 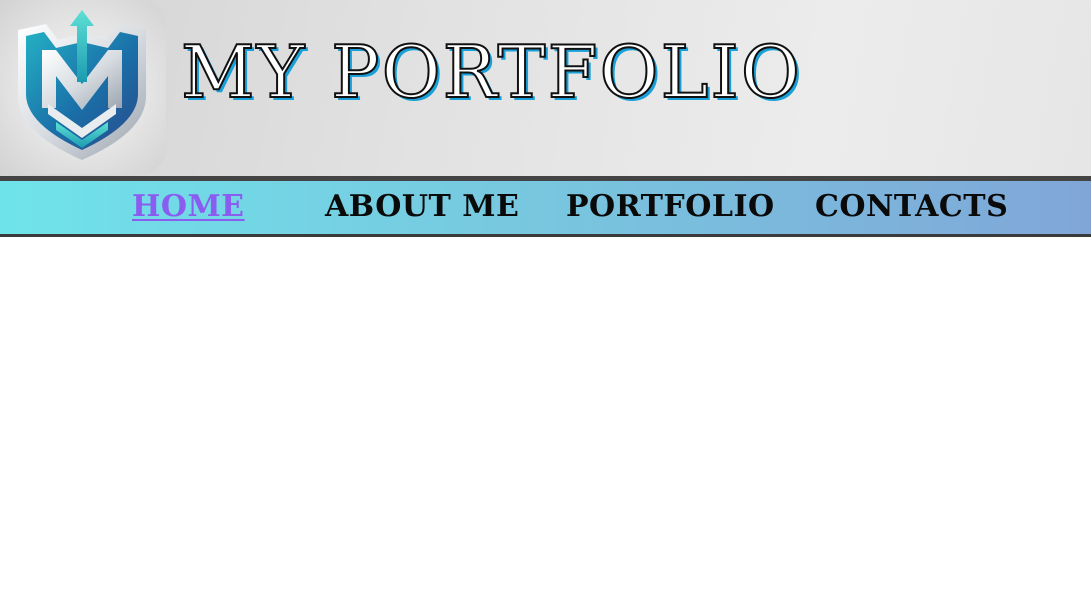 I want to click on nav-item-about-me: ABOUT ME, so click(x=422, y=207).